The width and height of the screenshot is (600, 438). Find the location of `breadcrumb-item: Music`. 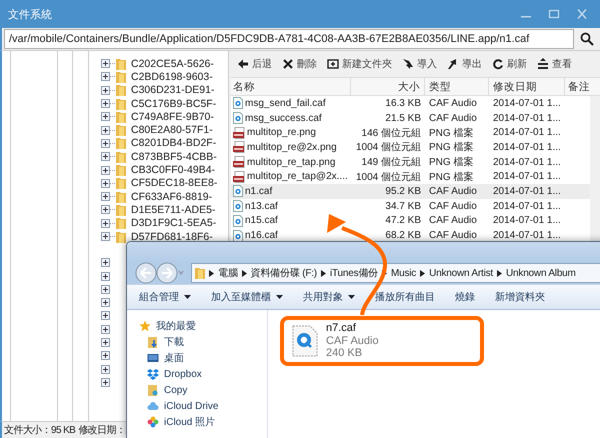

breadcrumb-item: Music is located at coordinates (403, 273).